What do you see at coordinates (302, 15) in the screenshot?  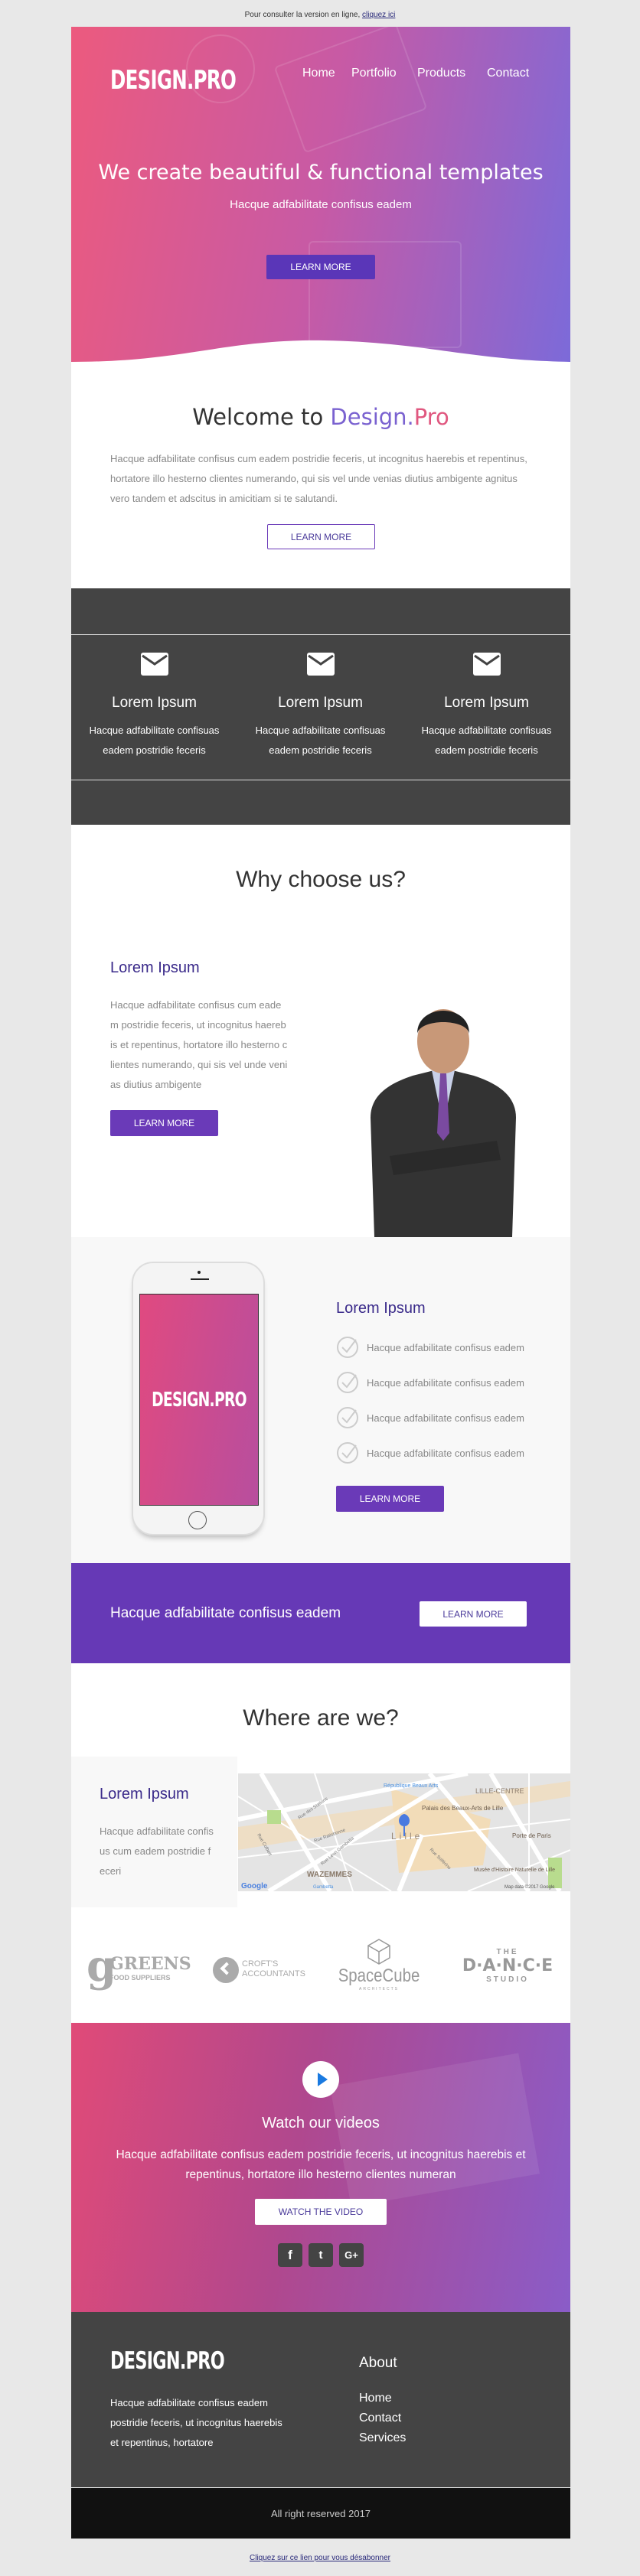 I see `online-version-text: Pour consulter la version en ligne,` at bounding box center [302, 15].